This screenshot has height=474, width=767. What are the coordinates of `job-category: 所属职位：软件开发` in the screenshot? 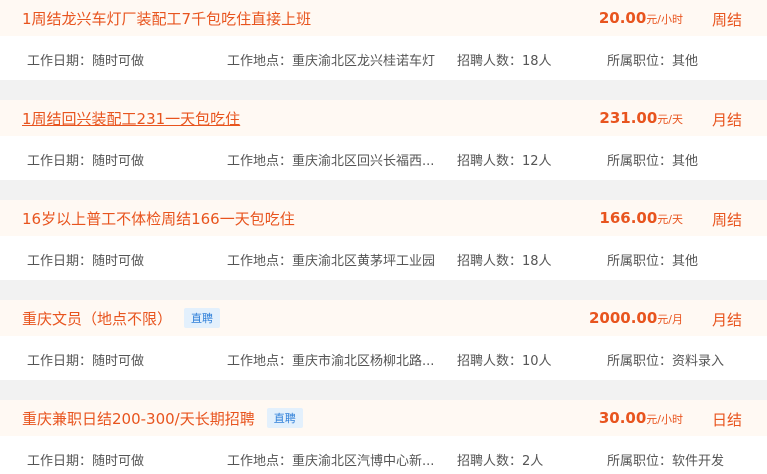 It's located at (665, 459).